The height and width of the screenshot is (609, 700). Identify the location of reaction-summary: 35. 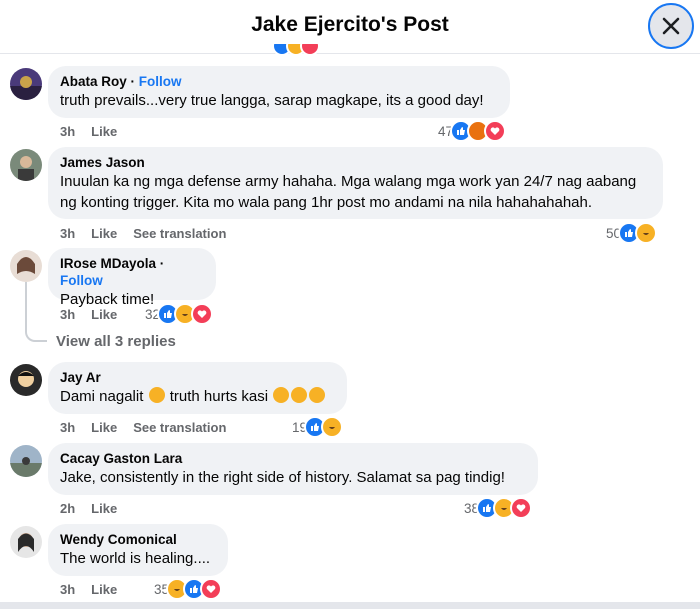
(188, 589).